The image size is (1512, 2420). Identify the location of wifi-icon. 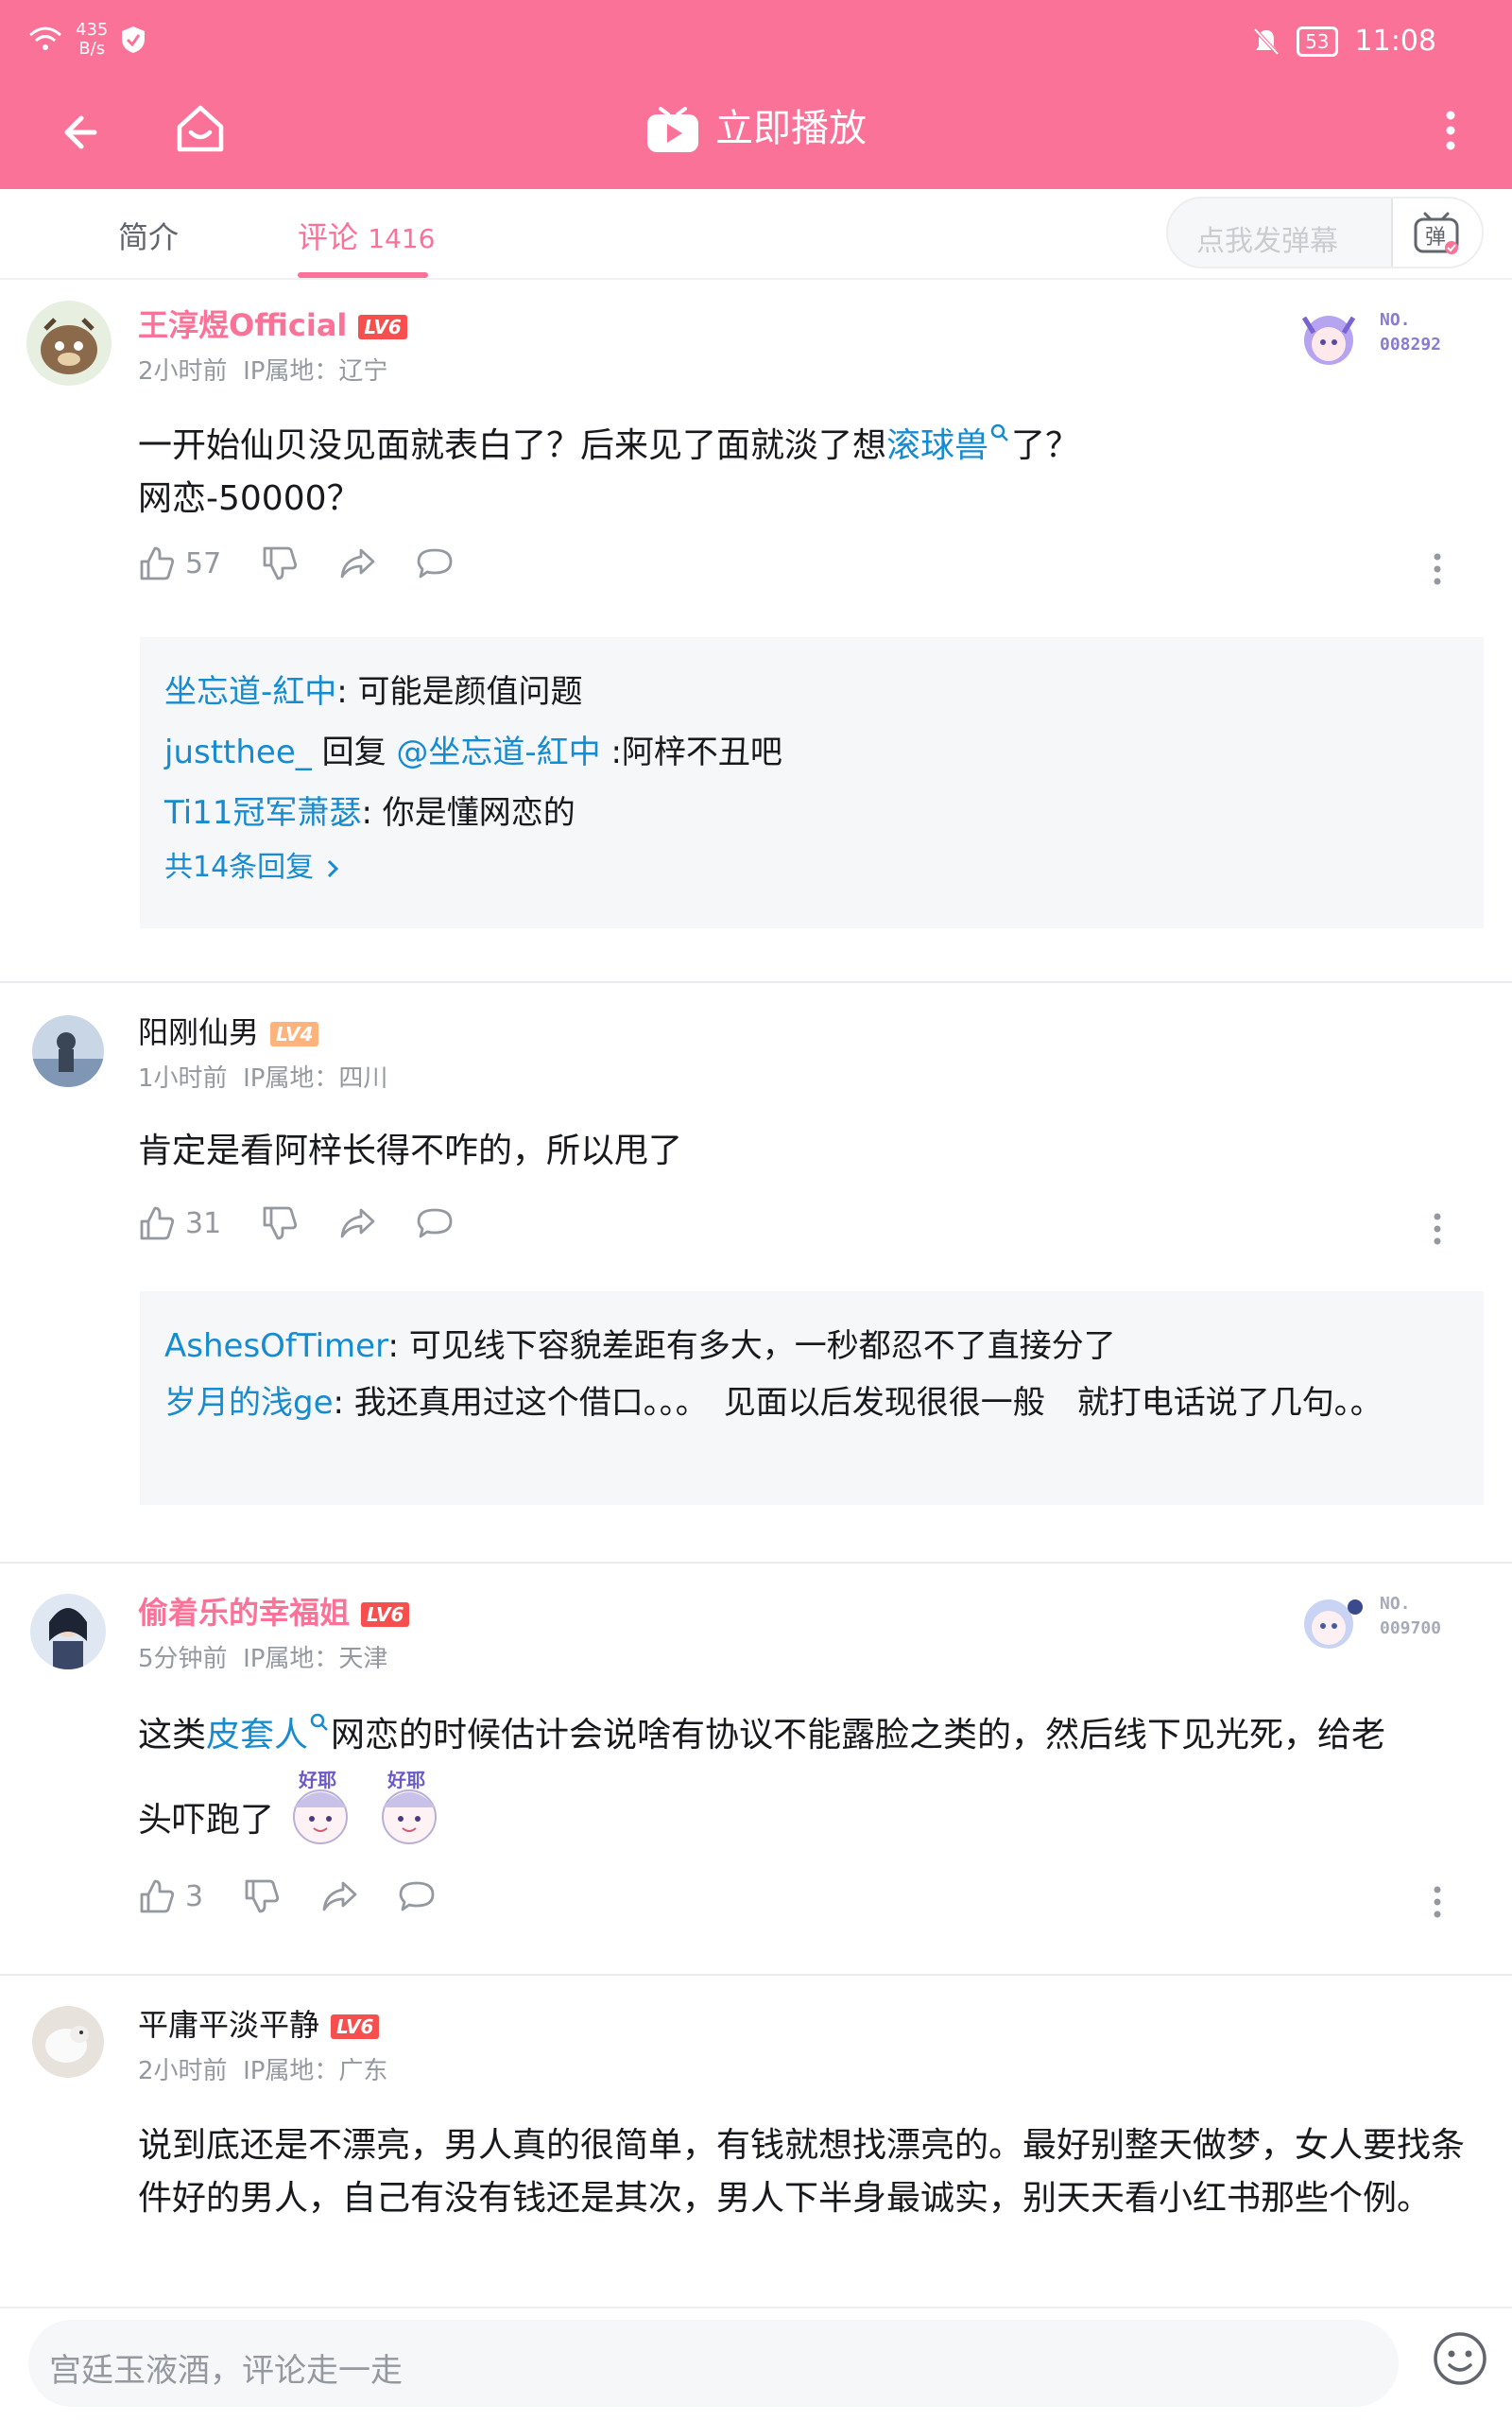
(45, 38).